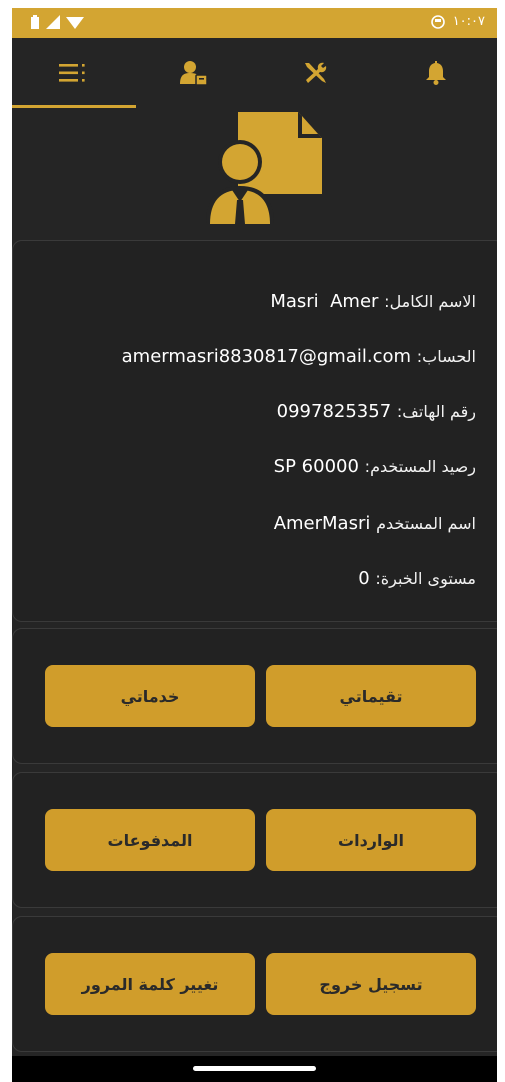 This screenshot has height=1082, width=505. I want to click on full-name-row: الاسم الكامل: Masri Amer, so click(373, 301).